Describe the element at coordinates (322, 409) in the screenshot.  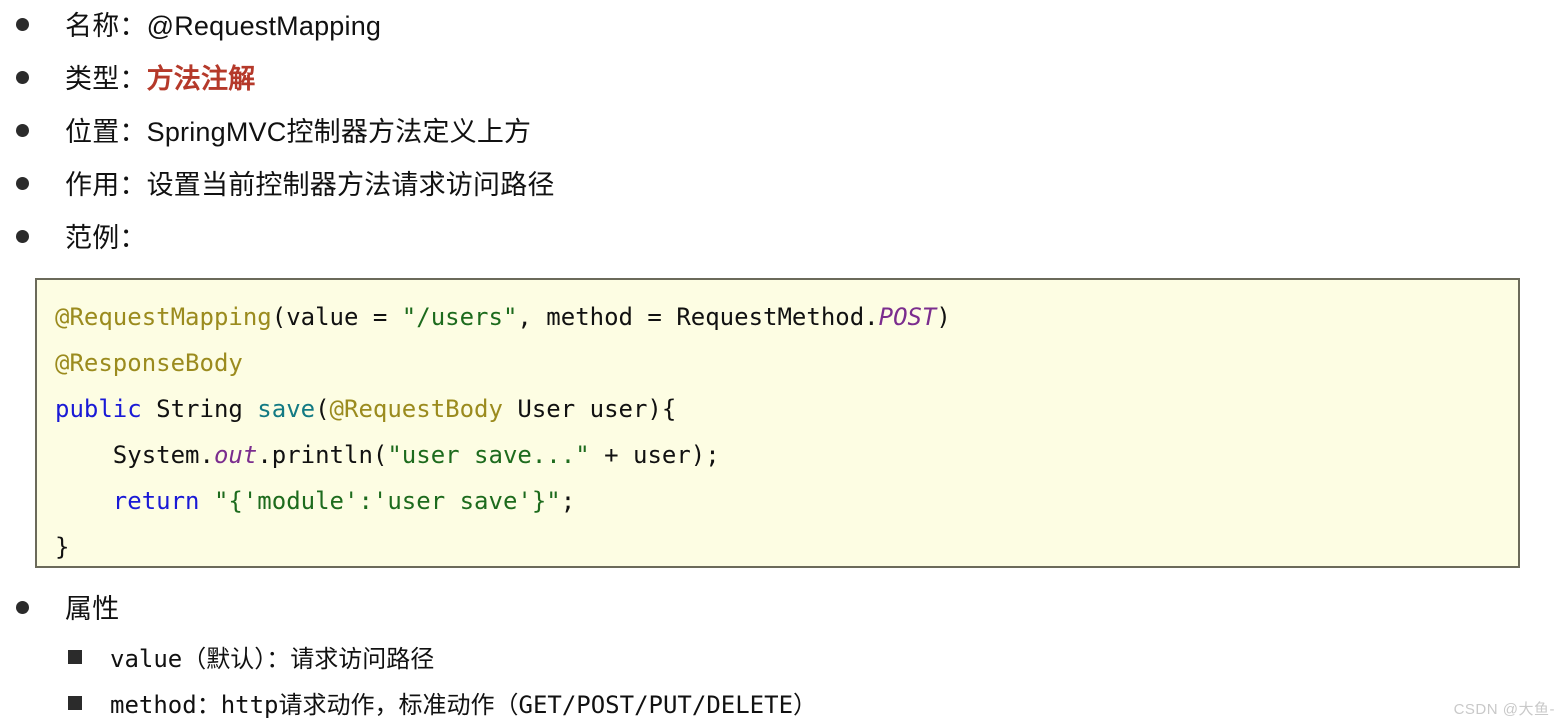
I see `code-token-plain: (` at that location.